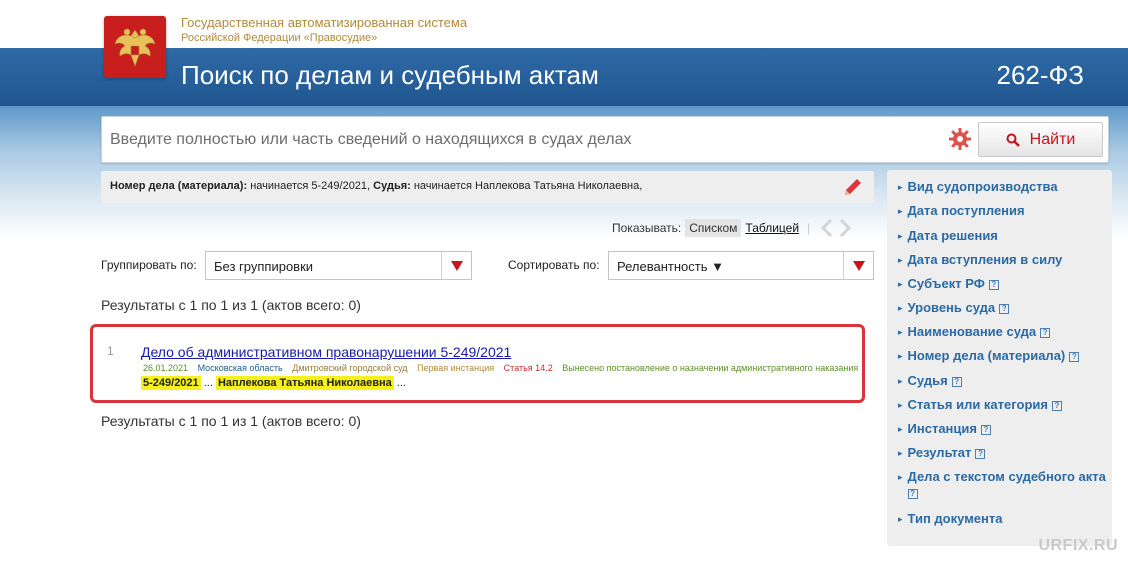  Describe the element at coordinates (390, 75) in the screenshot. I see `page-title: Поиск по делам и судебным актам` at that location.